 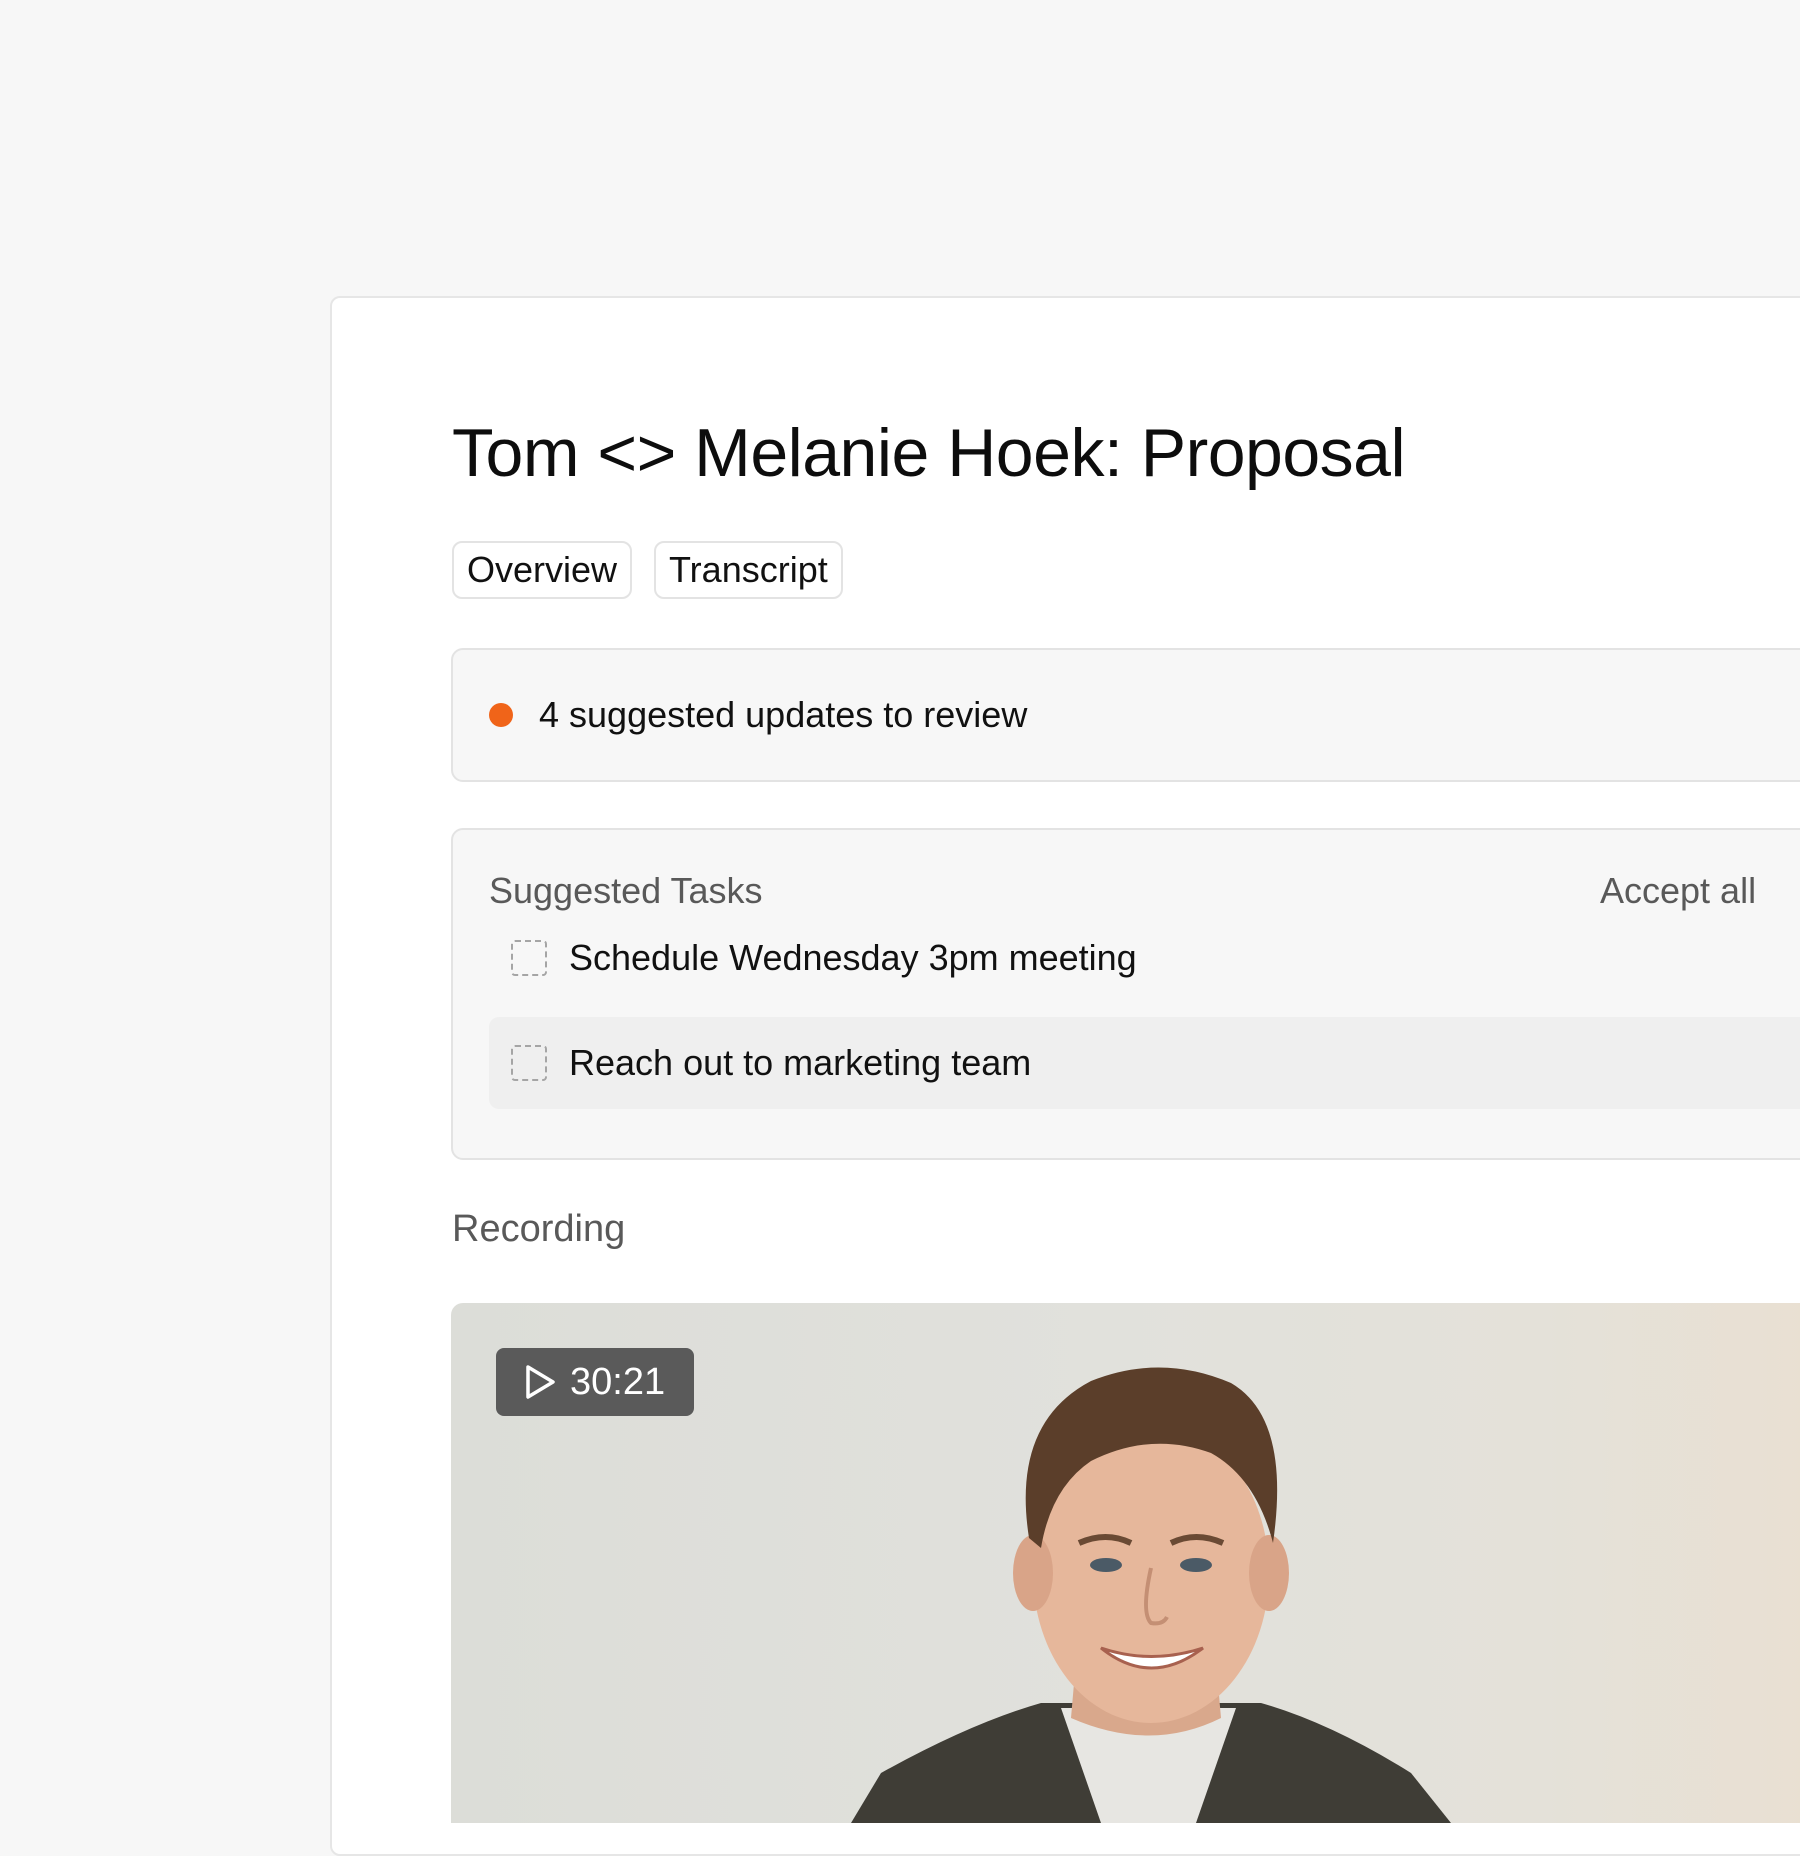 What do you see at coordinates (542, 570) in the screenshot?
I see `tab-overview: Overview` at bounding box center [542, 570].